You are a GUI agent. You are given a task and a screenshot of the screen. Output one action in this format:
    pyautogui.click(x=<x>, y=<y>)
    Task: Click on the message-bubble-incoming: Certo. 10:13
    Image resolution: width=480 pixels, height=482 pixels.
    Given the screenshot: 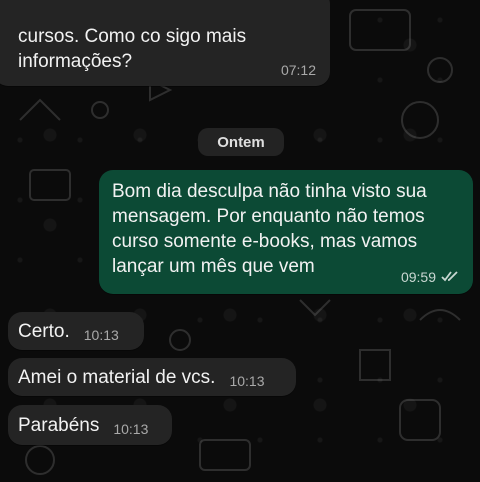 What is the action you would take?
    pyautogui.click(x=76, y=331)
    